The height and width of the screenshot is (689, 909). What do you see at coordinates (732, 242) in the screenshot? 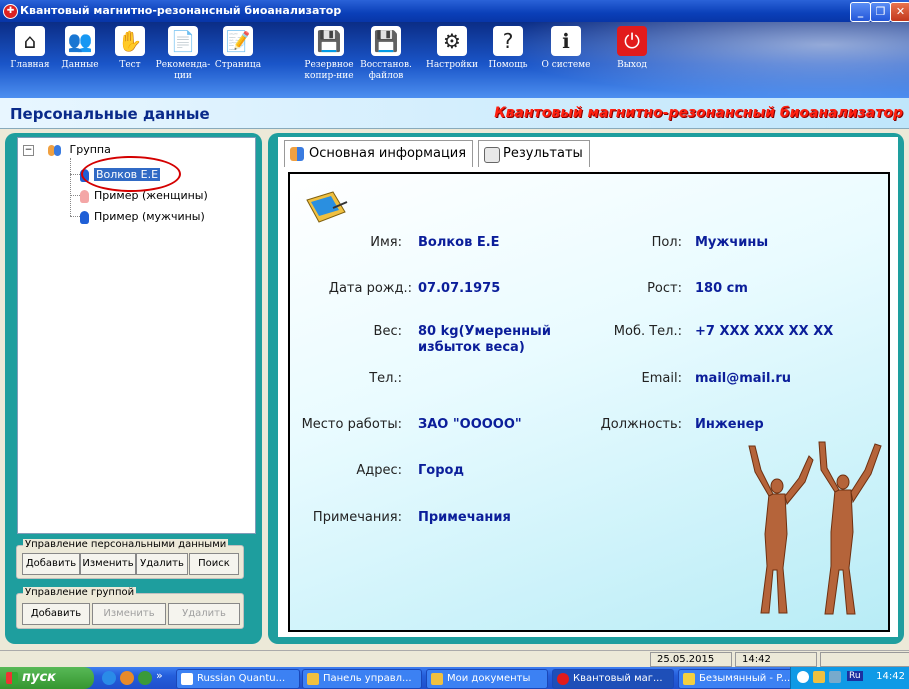
I see `gender-value: Мужчины` at bounding box center [732, 242].